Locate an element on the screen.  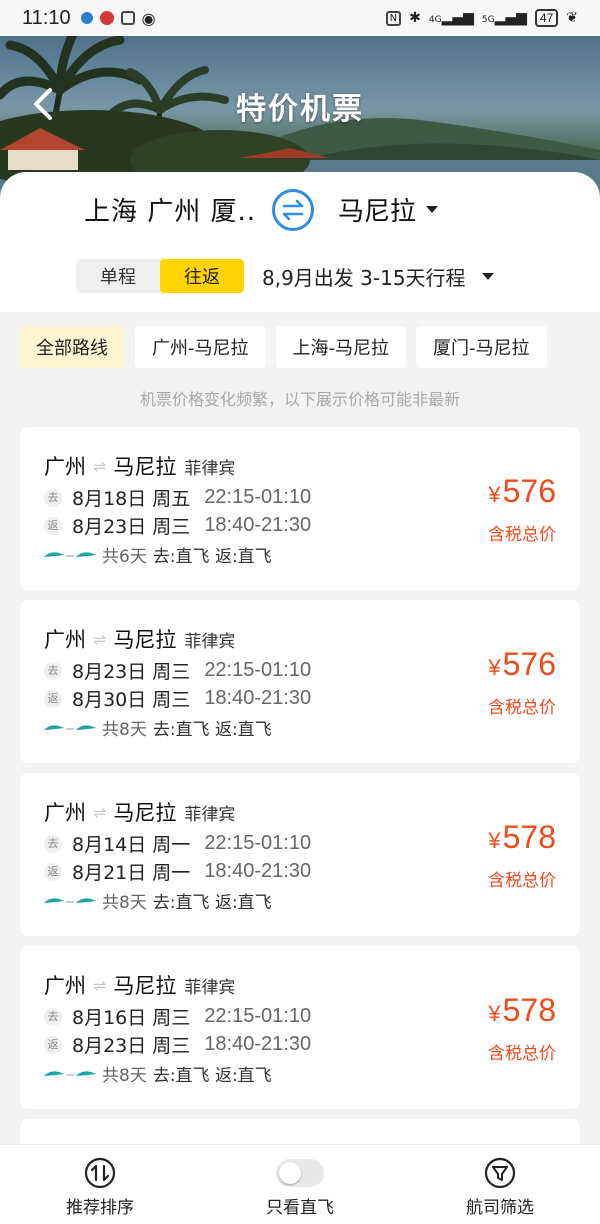
direct-only-switch is located at coordinates (300, 1173).